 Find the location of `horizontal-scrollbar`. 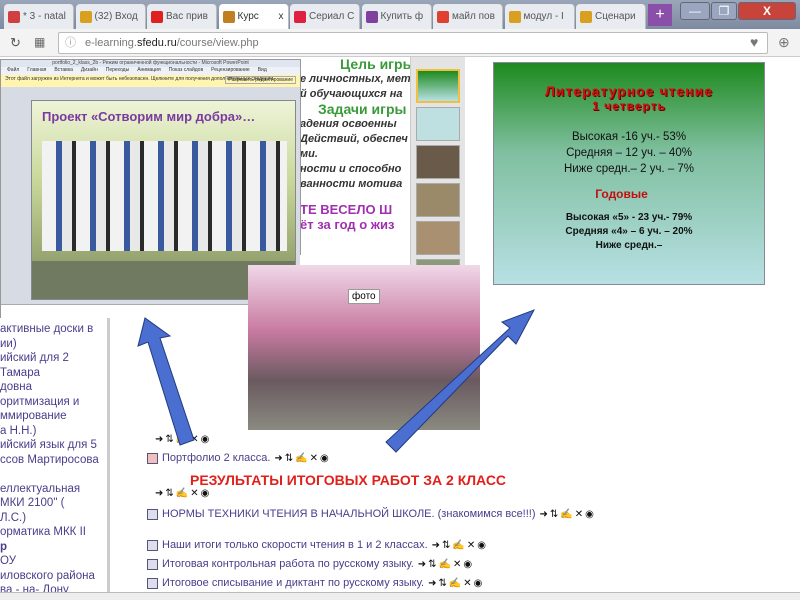

horizontal-scrollbar is located at coordinates (400, 596).